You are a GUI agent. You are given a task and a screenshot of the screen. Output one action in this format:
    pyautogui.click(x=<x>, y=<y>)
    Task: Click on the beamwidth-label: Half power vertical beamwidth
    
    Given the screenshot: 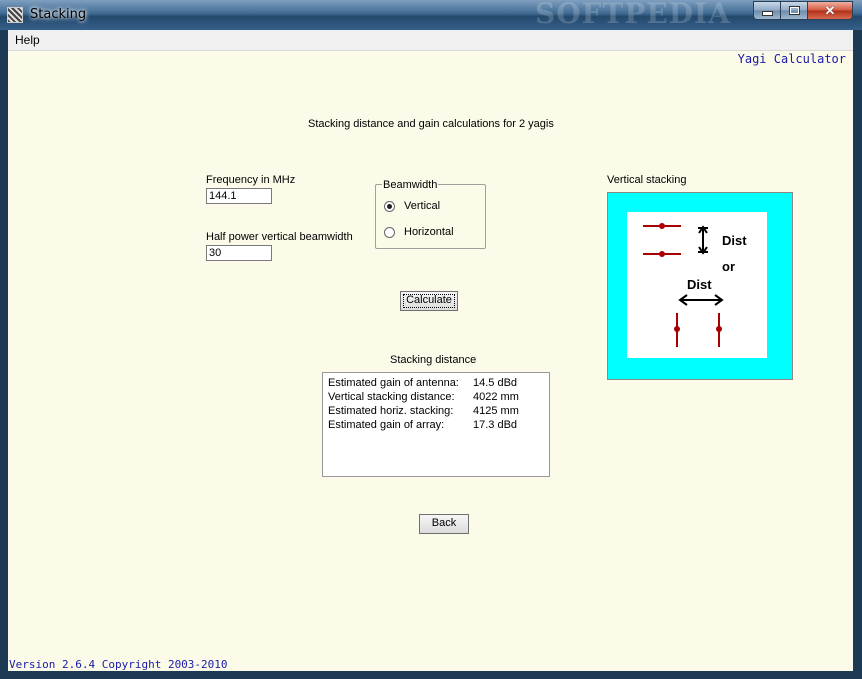 What is the action you would take?
    pyautogui.click(x=279, y=237)
    